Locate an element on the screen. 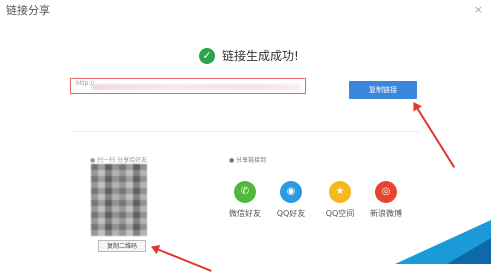 The width and height of the screenshot is (491, 276). share-link-blurred-text is located at coordinates (196, 87).